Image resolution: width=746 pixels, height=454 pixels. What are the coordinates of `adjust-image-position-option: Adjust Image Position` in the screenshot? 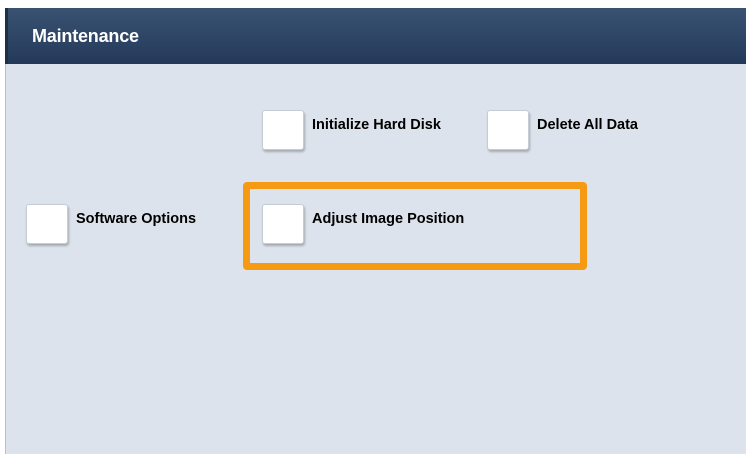 It's located at (363, 224).